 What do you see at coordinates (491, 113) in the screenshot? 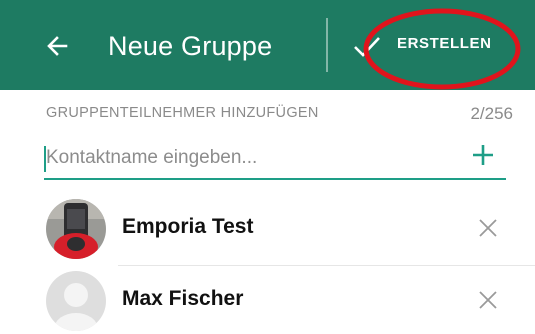
I see `participant-count: 2/256` at bounding box center [491, 113].